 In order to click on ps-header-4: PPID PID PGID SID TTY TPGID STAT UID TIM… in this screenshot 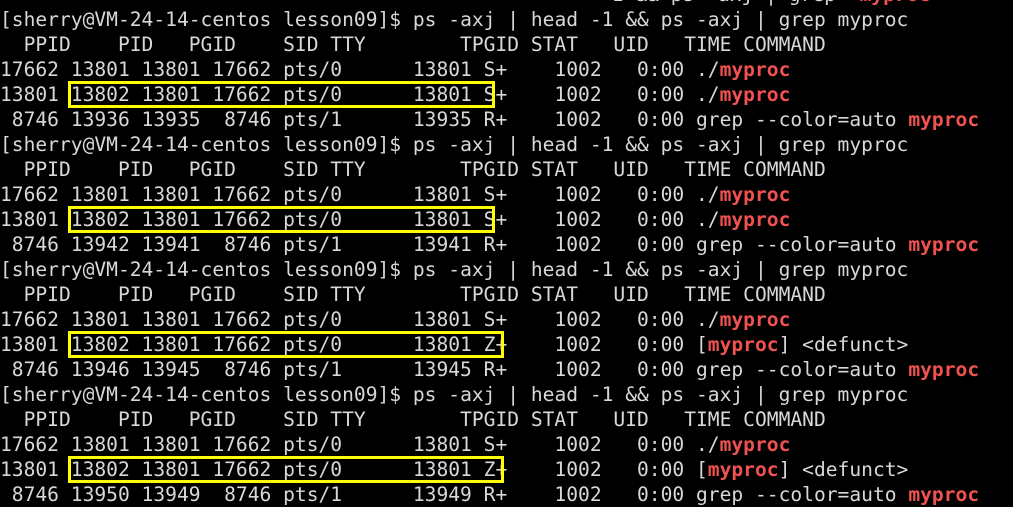, I will do `click(413, 419)`.